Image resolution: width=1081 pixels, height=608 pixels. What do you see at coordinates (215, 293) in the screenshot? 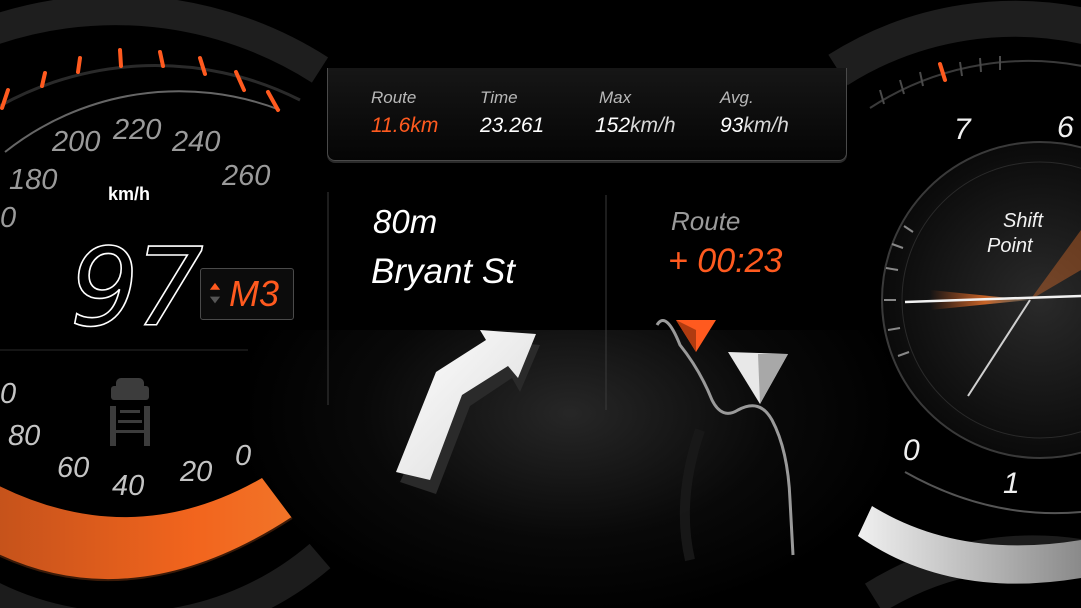
I see `gear-shift-arrows-icon` at bounding box center [215, 293].